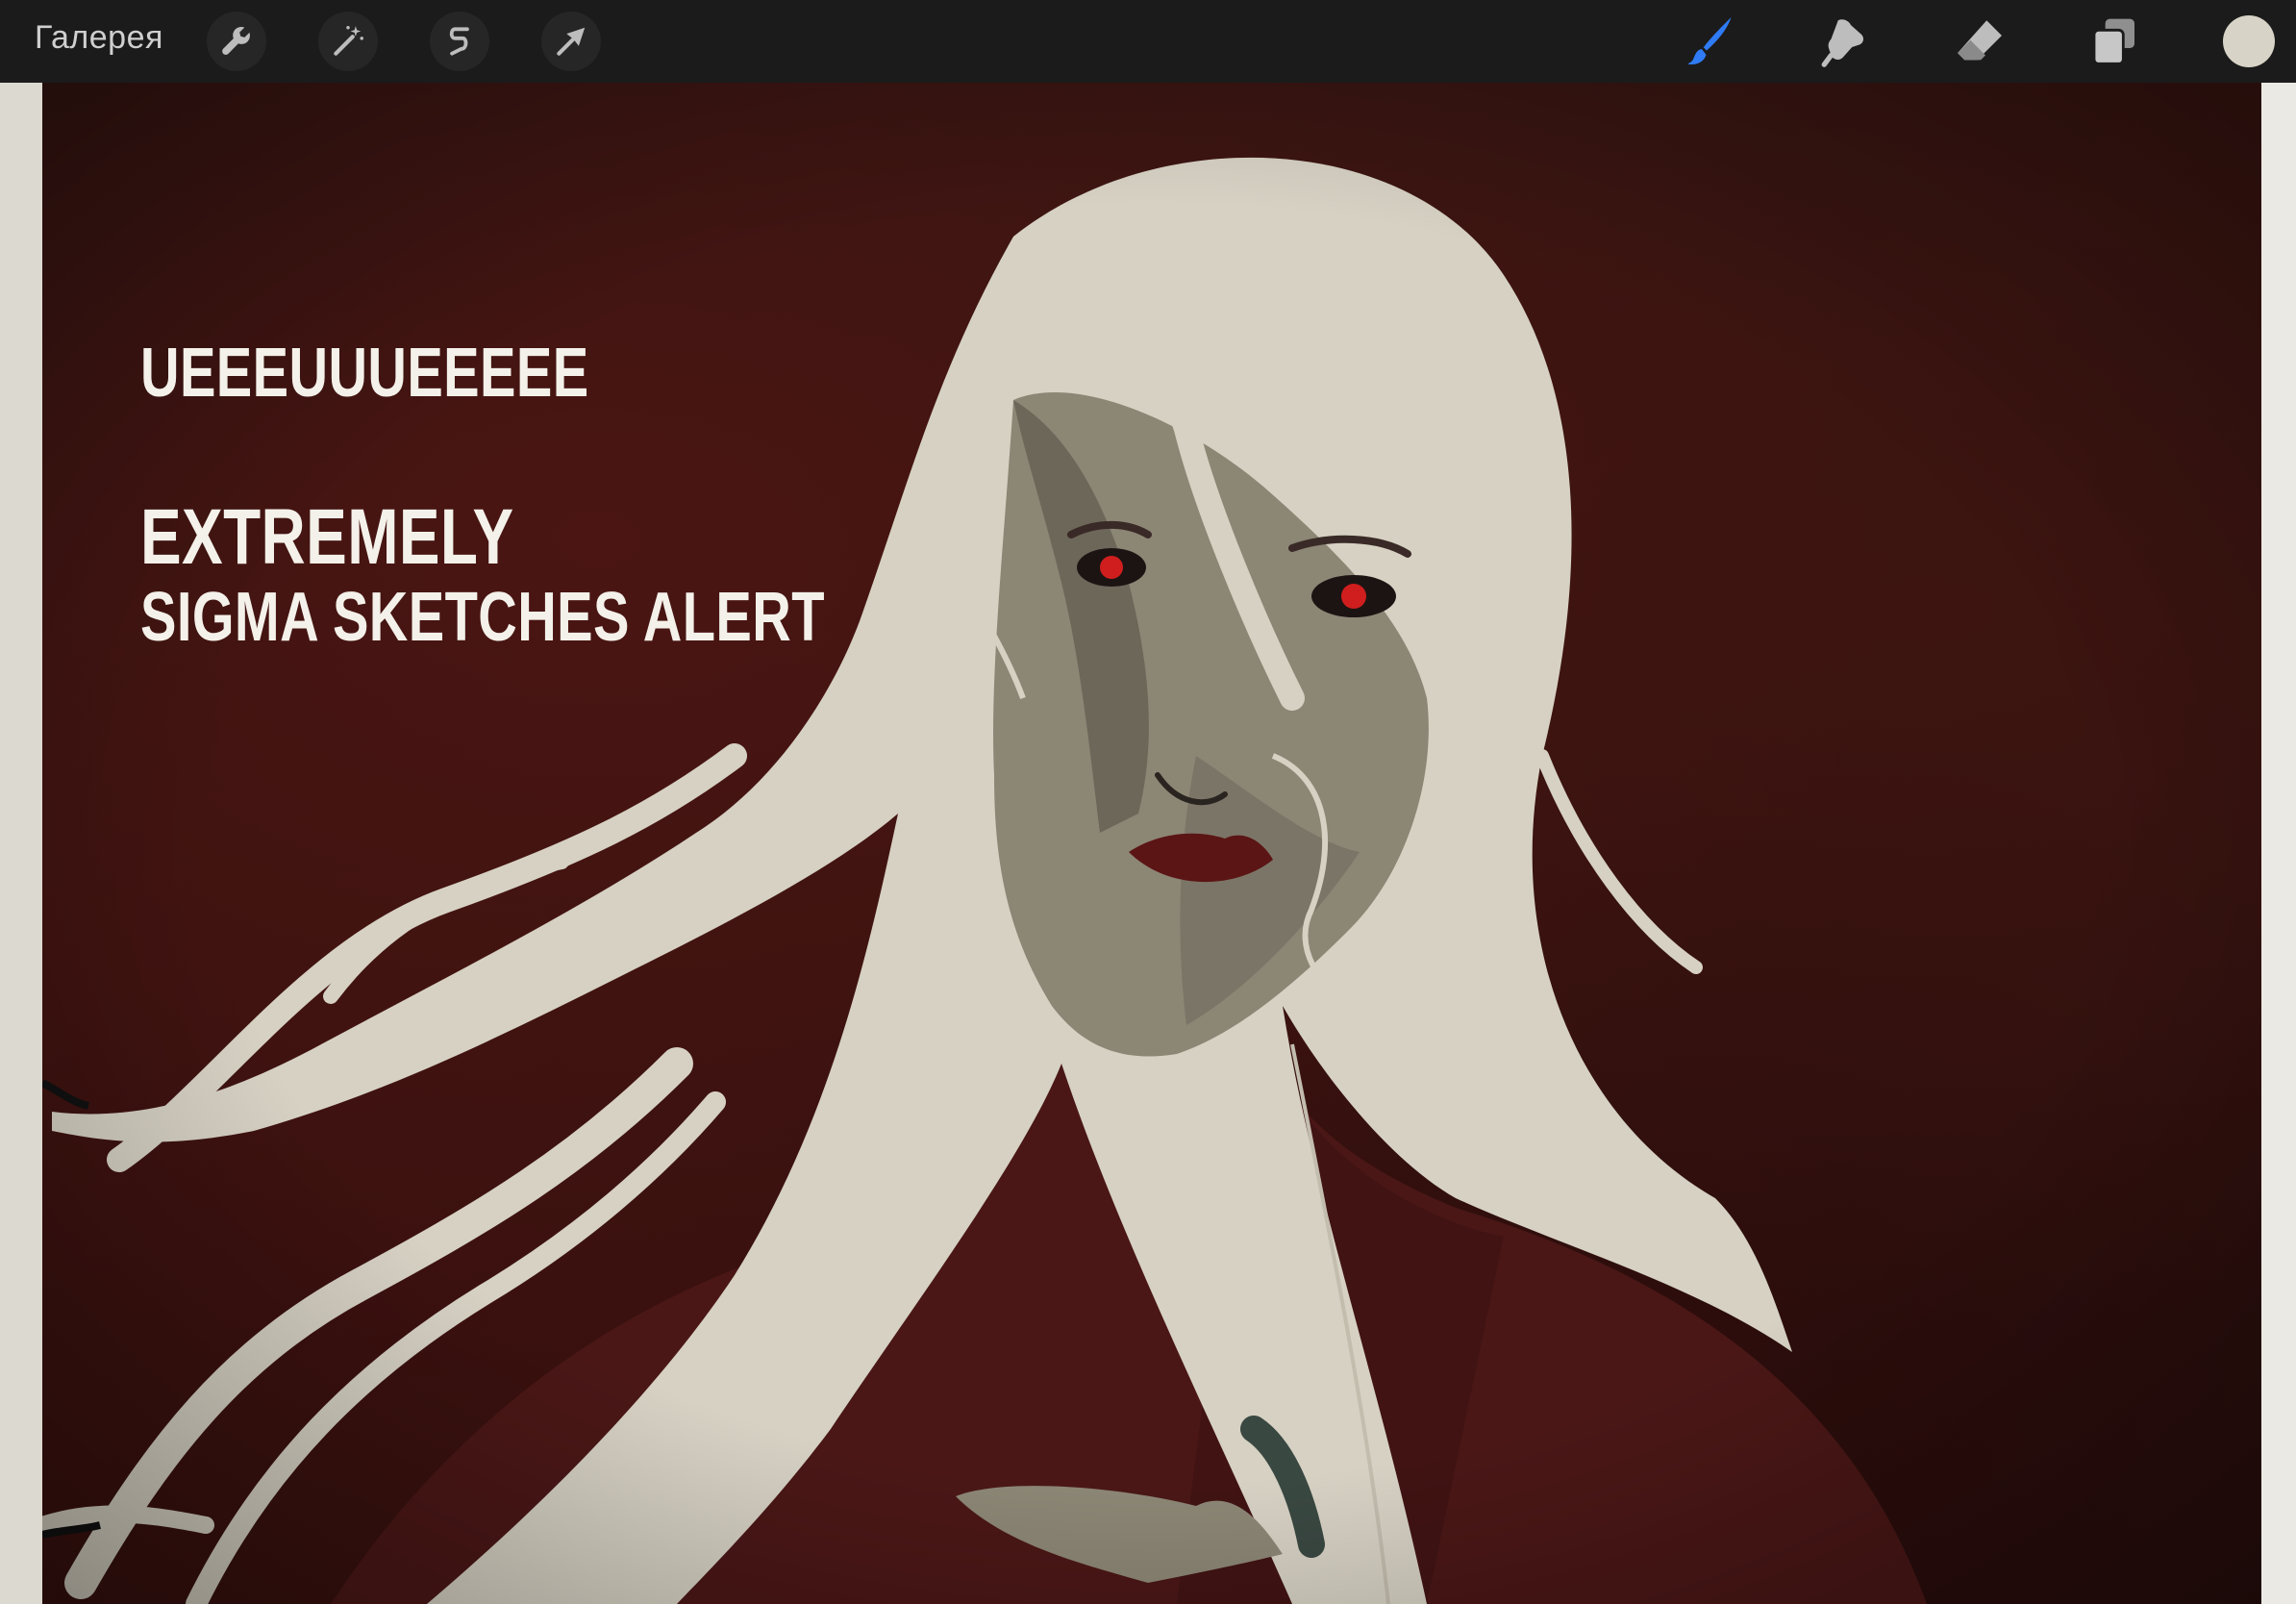  What do you see at coordinates (99, 38) in the screenshot?
I see `gallery-button: Галерея` at bounding box center [99, 38].